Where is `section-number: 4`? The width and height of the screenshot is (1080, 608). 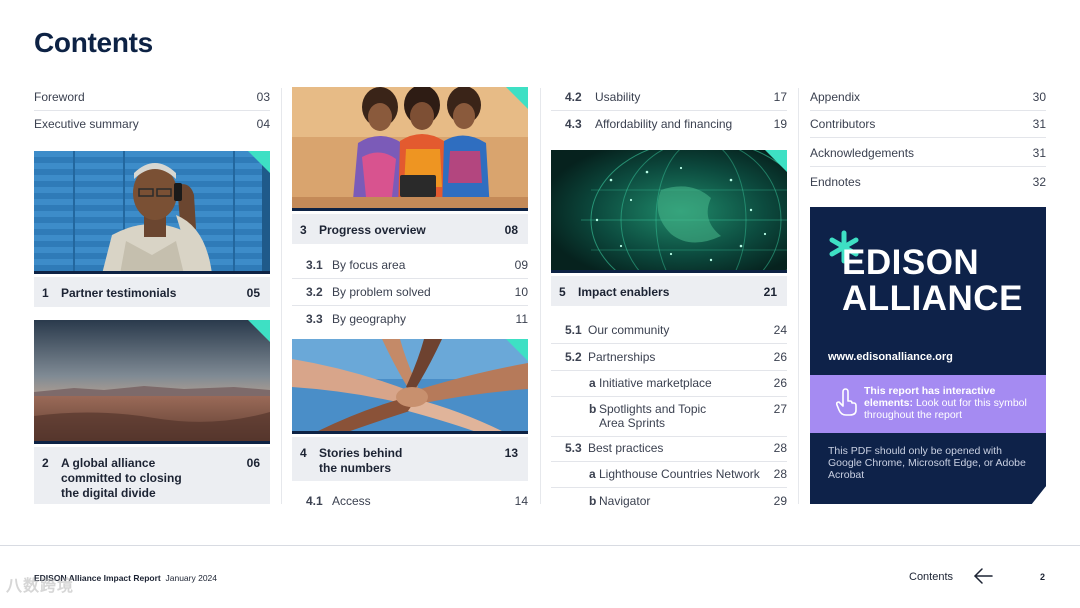 section-number: 4 is located at coordinates (303, 453).